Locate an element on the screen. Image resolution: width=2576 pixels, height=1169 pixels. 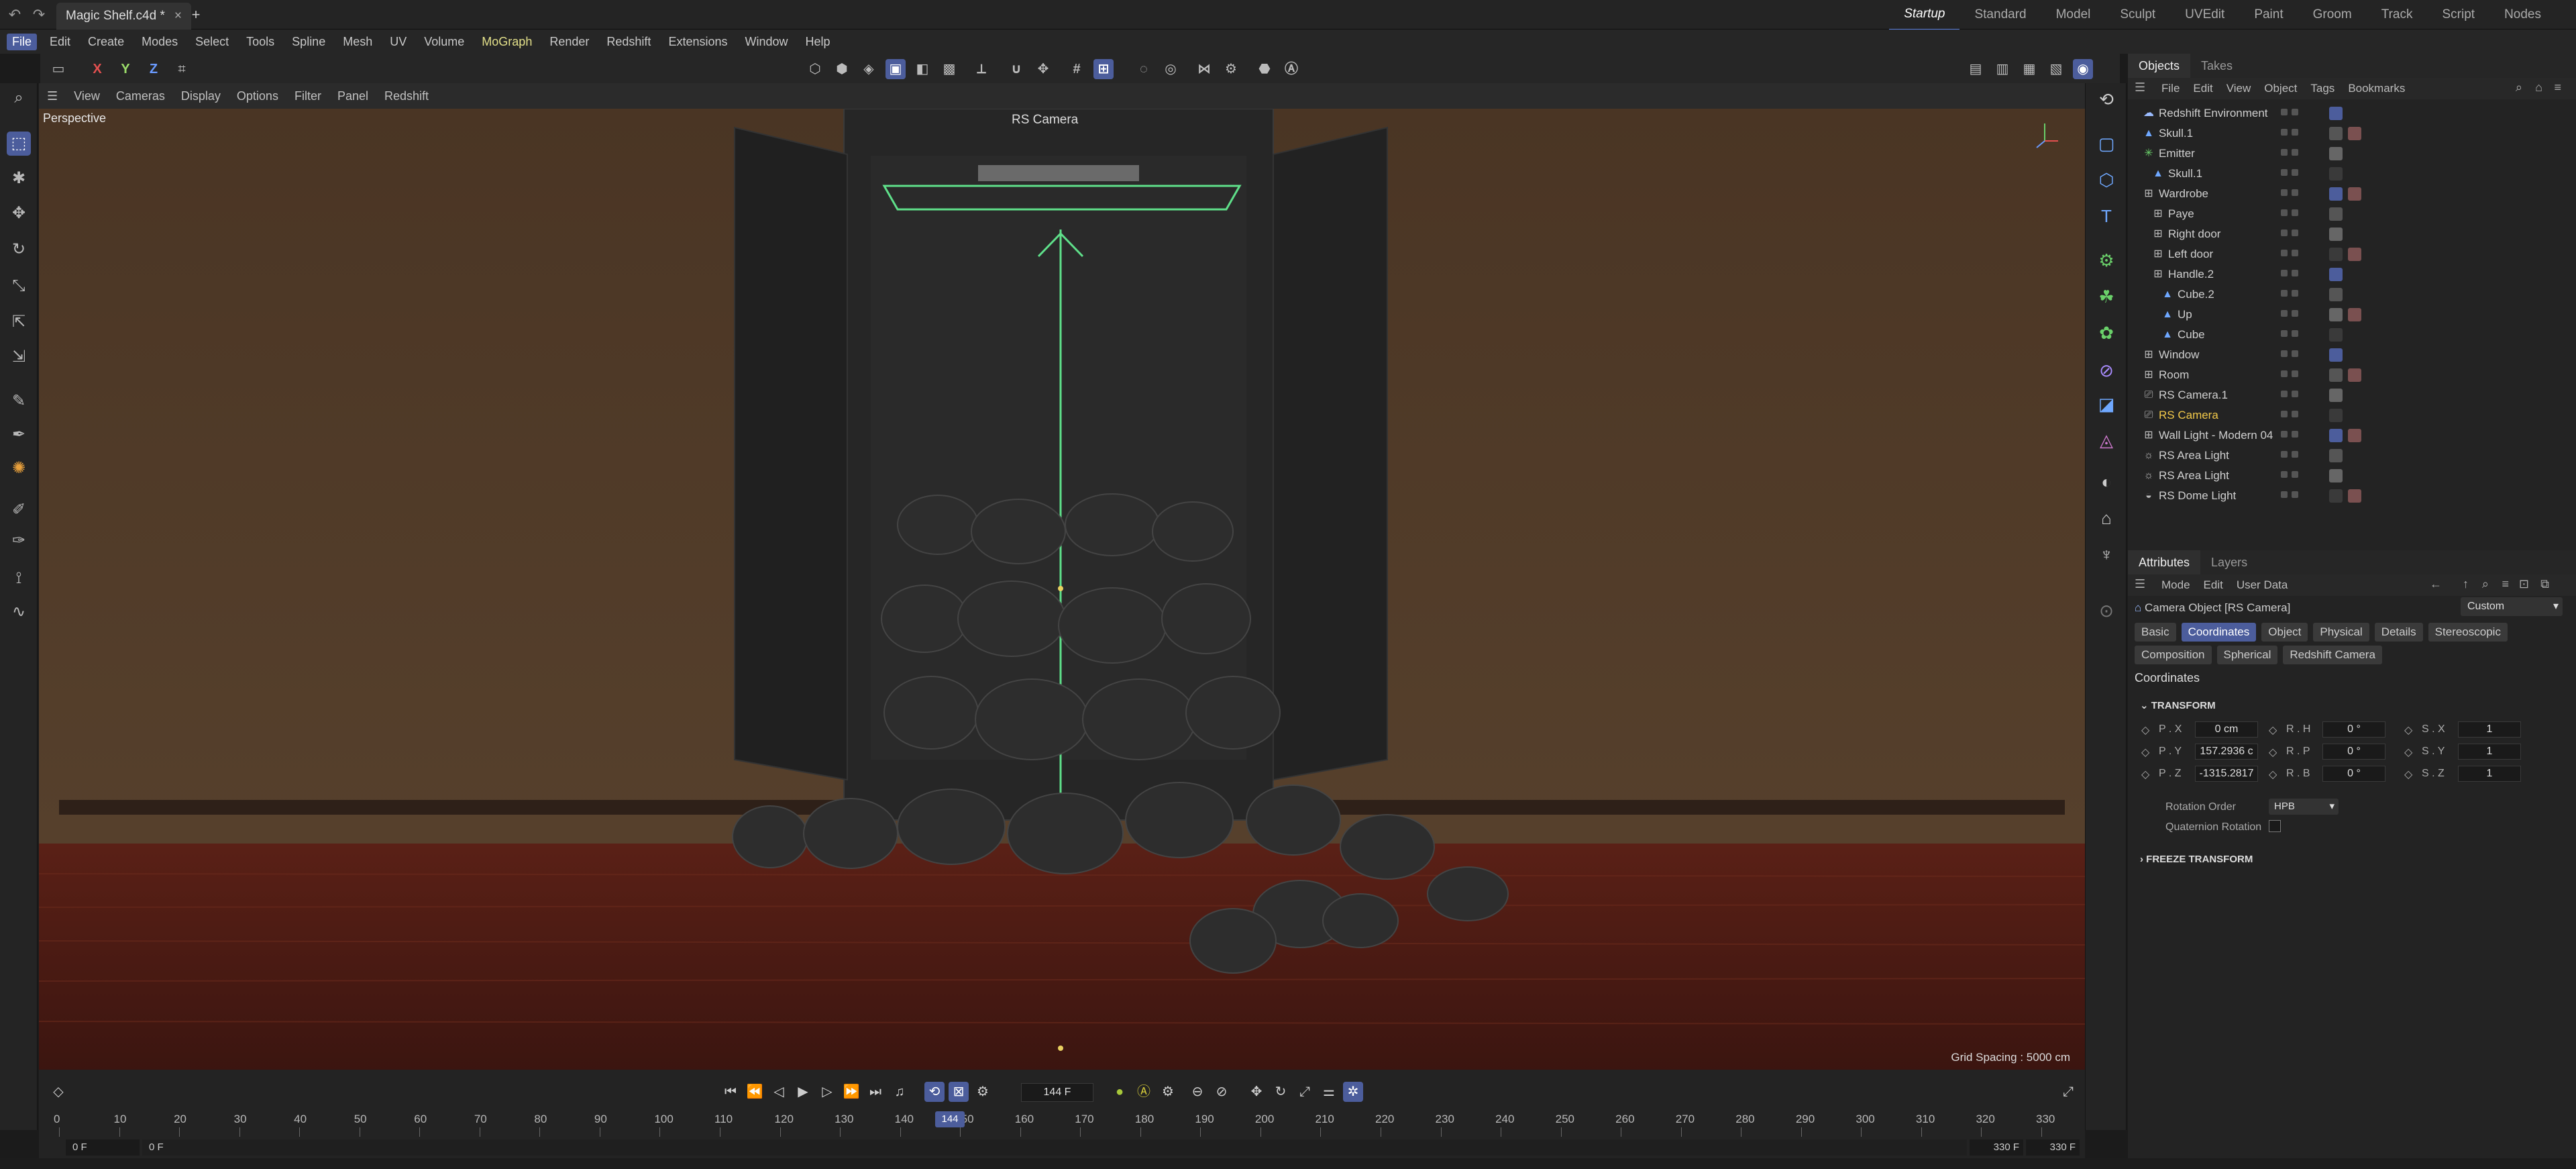
menu-uv: UV is located at coordinates (398, 42).